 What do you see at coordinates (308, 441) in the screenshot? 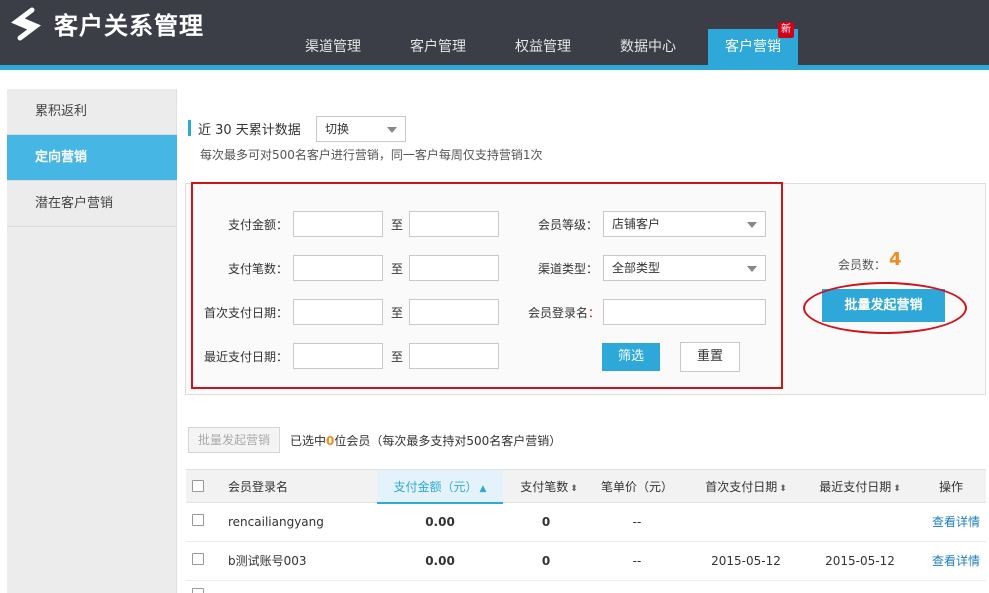
I see `selected-prefix: 已选中` at bounding box center [308, 441].